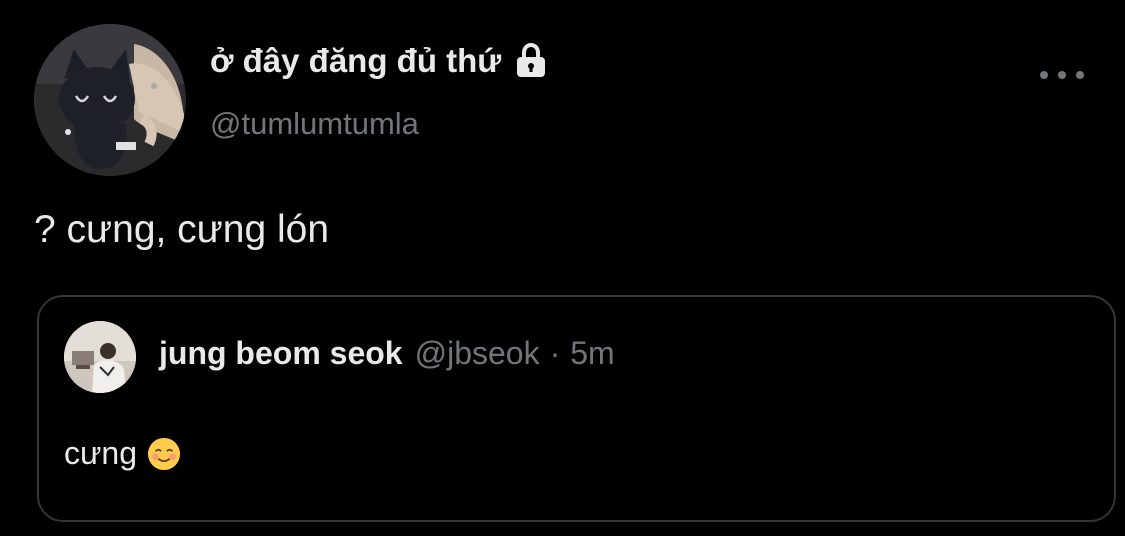 Image resolution: width=1125 pixels, height=536 pixels. I want to click on author-name-label: ở đây đăng đủ thứ, so click(356, 60).